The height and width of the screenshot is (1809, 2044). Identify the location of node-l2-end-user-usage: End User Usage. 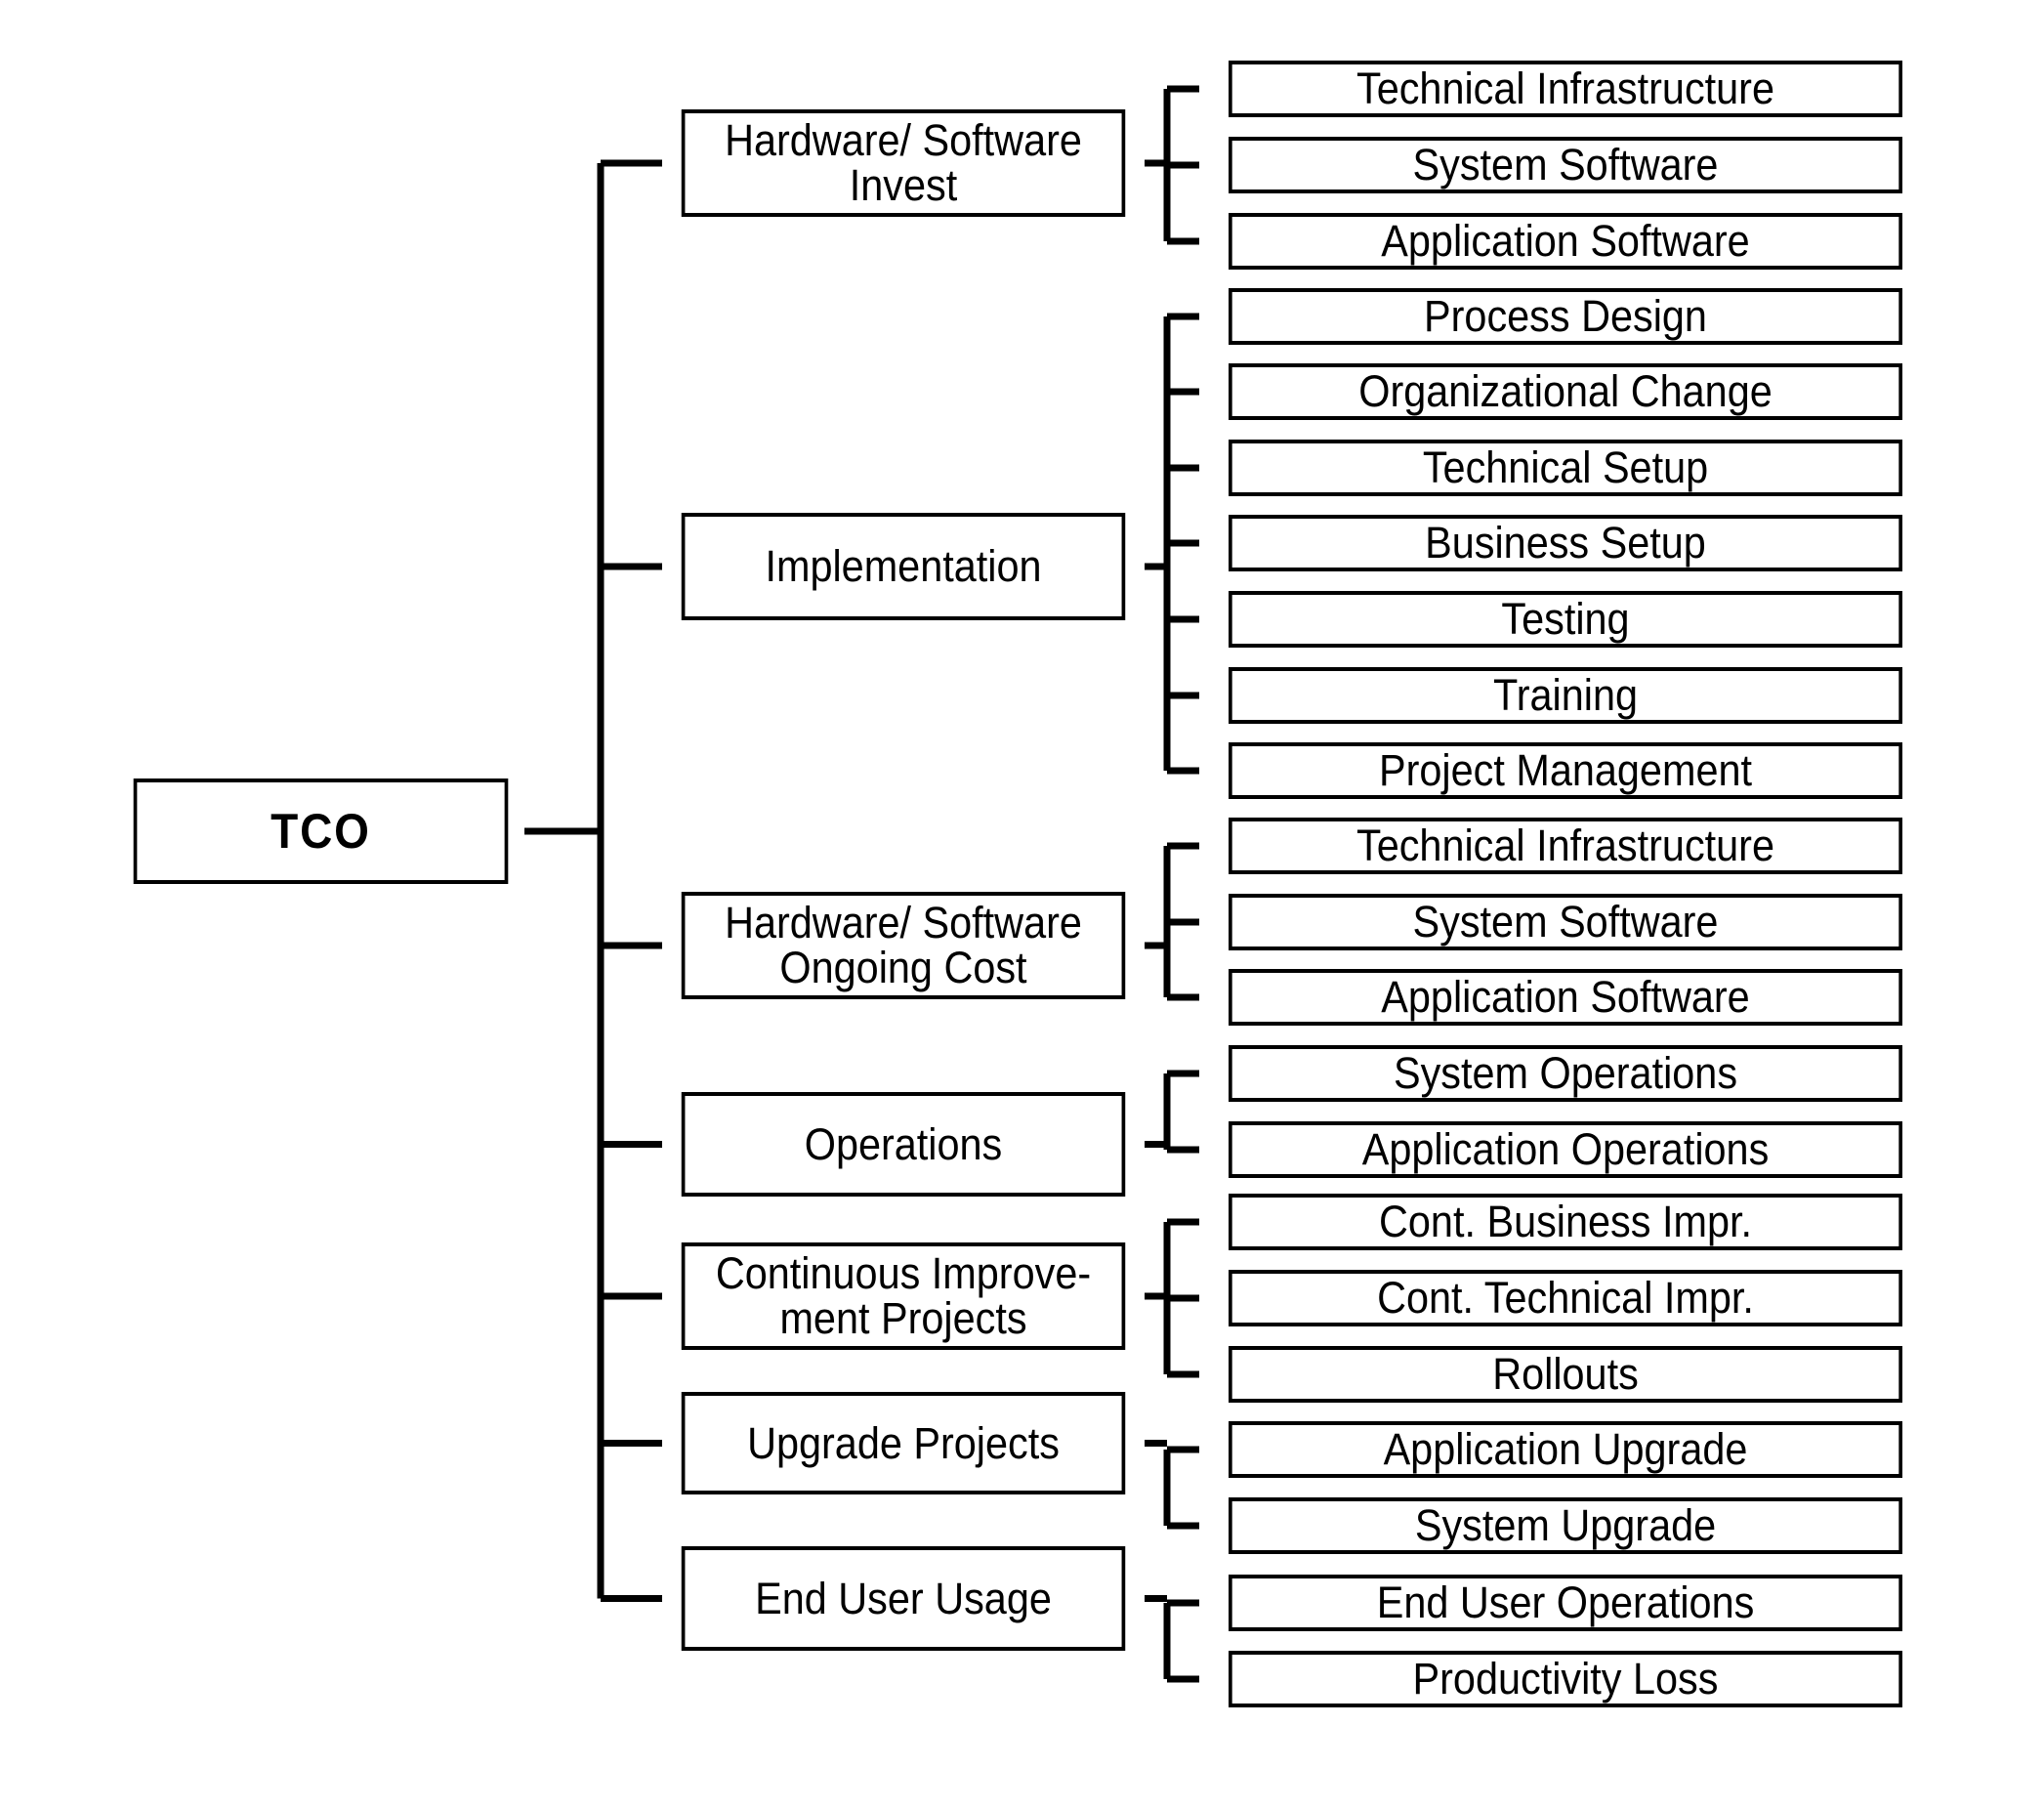
(903, 1598).